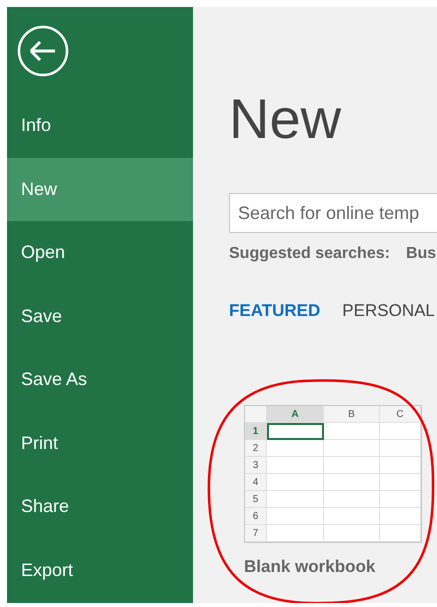  Describe the element at coordinates (100, 506) in the screenshot. I see `sidebar-item: Share` at that location.